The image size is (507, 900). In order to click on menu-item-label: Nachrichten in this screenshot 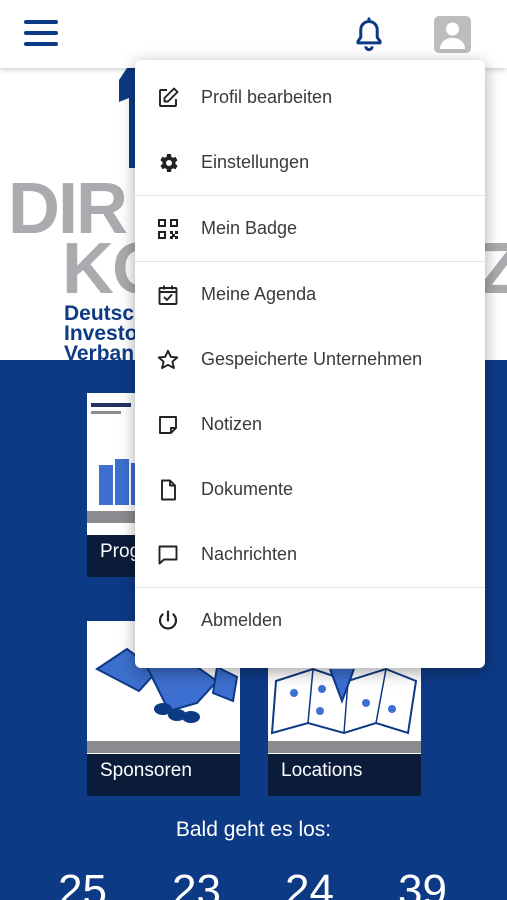, I will do `click(249, 554)`.